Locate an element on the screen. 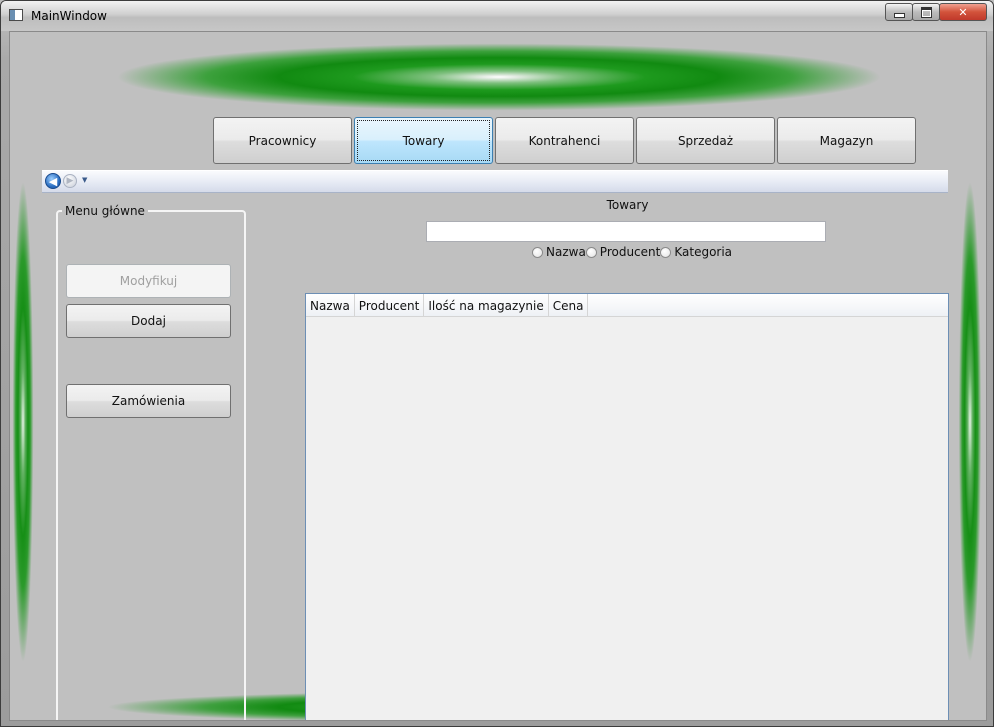 This screenshot has height=727, width=994. dropdown-icon: ▼ is located at coordinates (84, 180).